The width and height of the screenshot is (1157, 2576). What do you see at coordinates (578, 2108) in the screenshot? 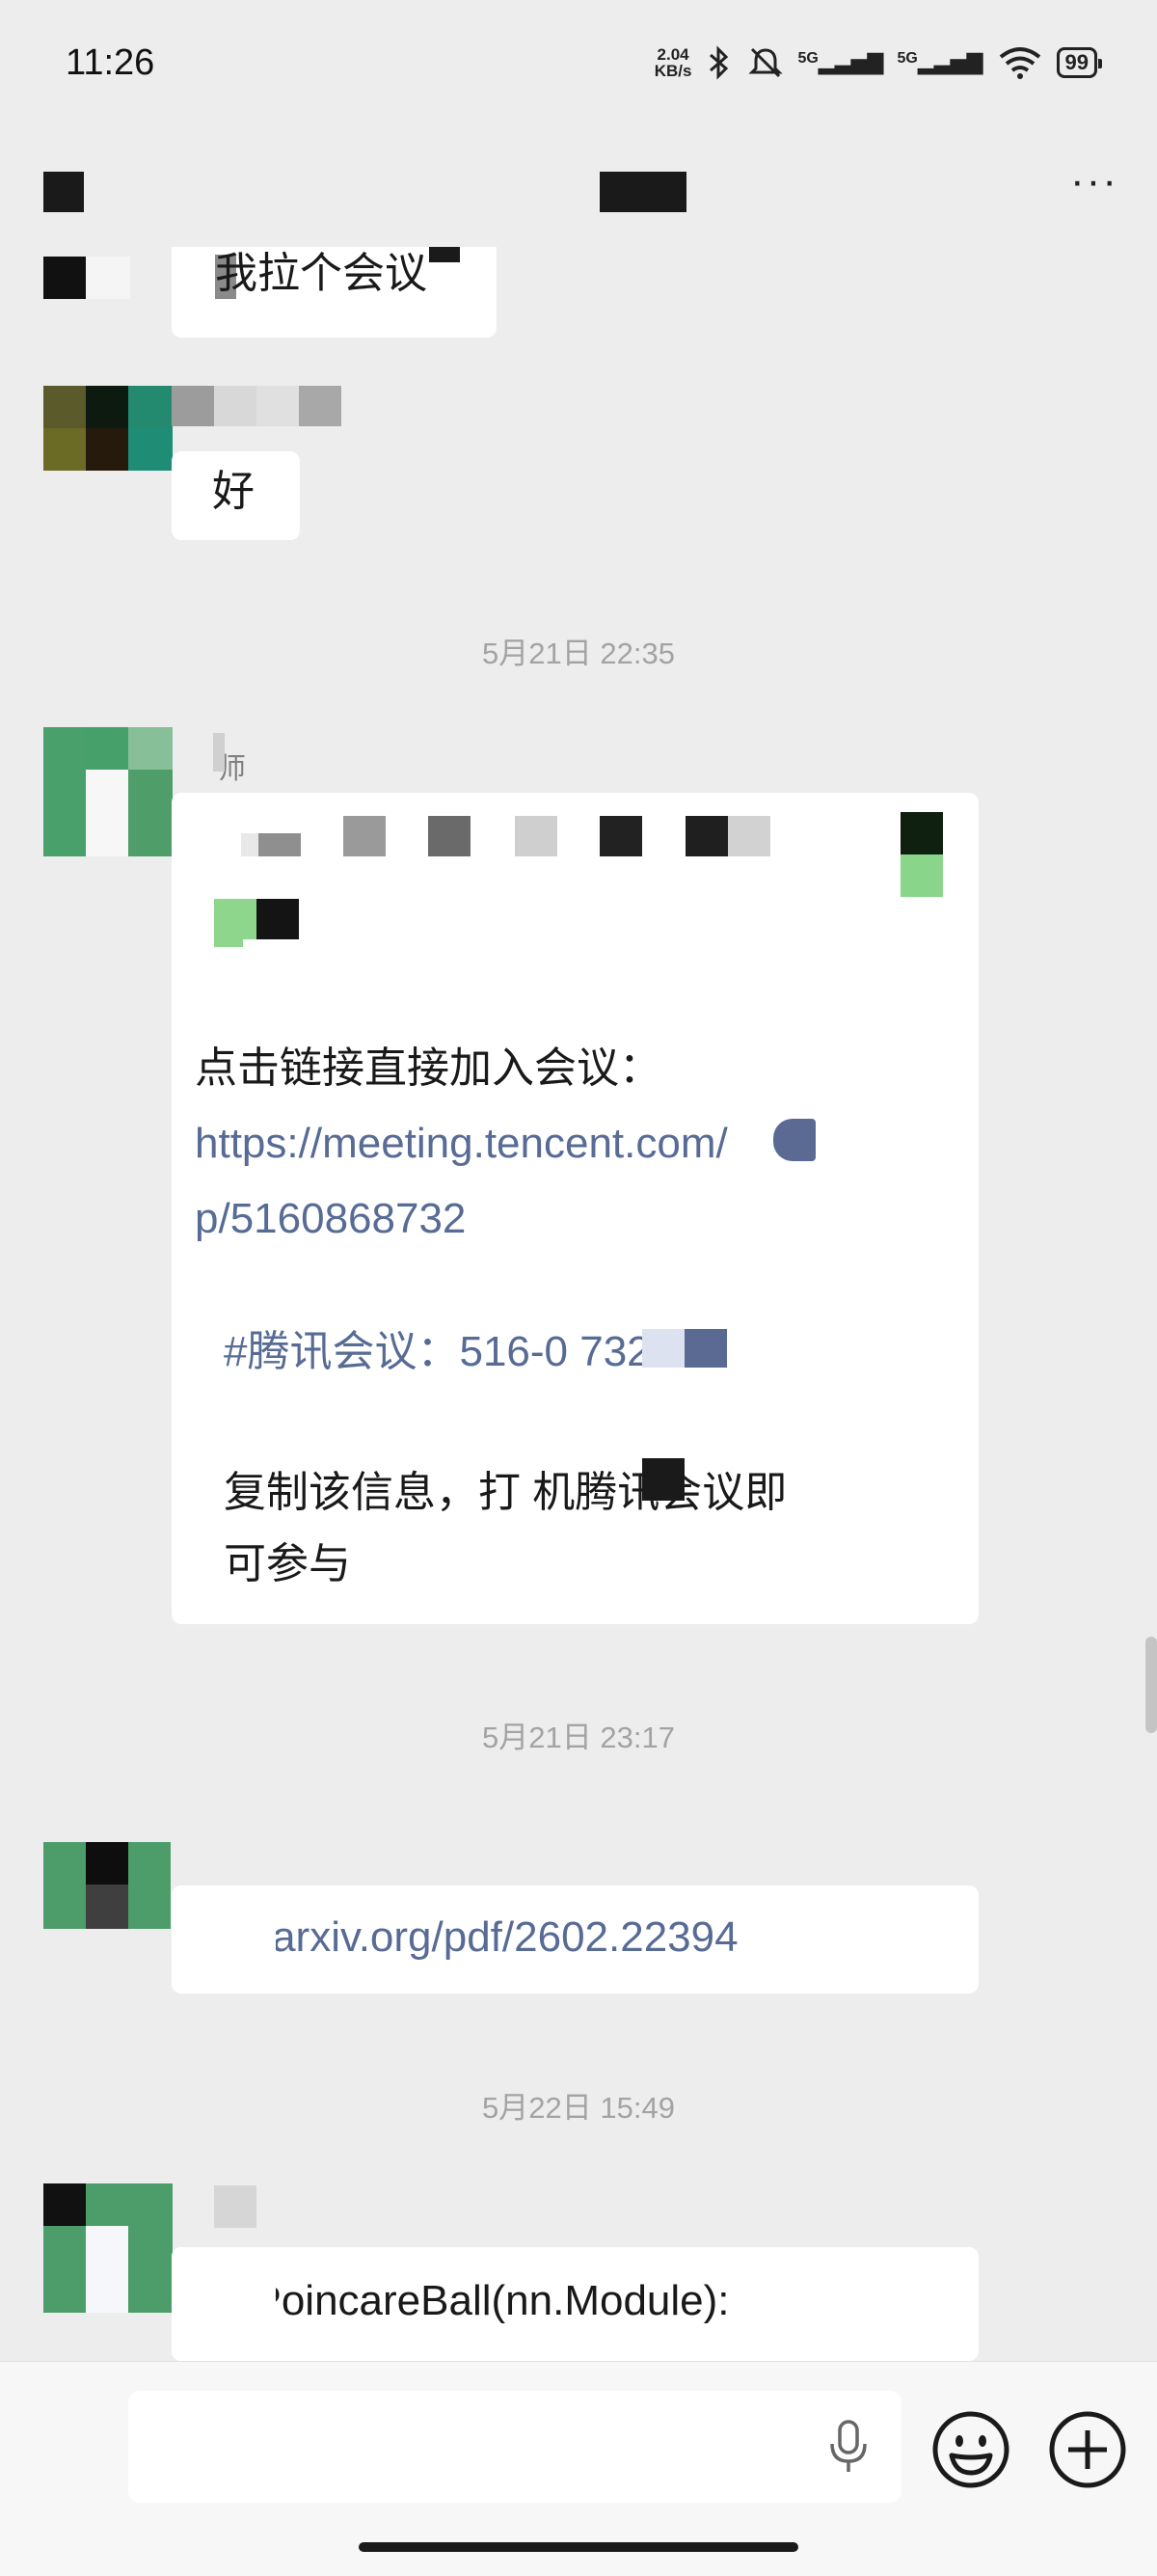
I see `message-timestamp: 5月22日 15:49` at bounding box center [578, 2108].